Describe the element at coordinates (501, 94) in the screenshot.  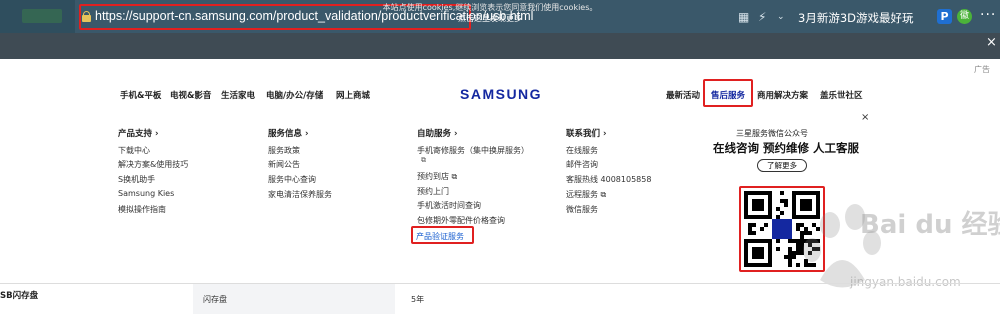
I see `samsung-logo: SAMSUNG` at that location.